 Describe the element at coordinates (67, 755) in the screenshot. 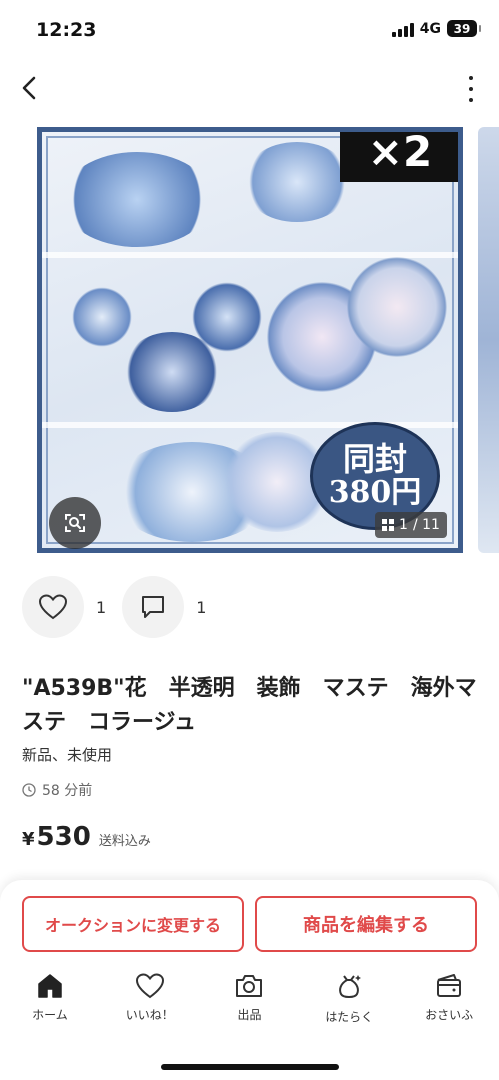

I see `product-condition: 新品、未使用` at that location.